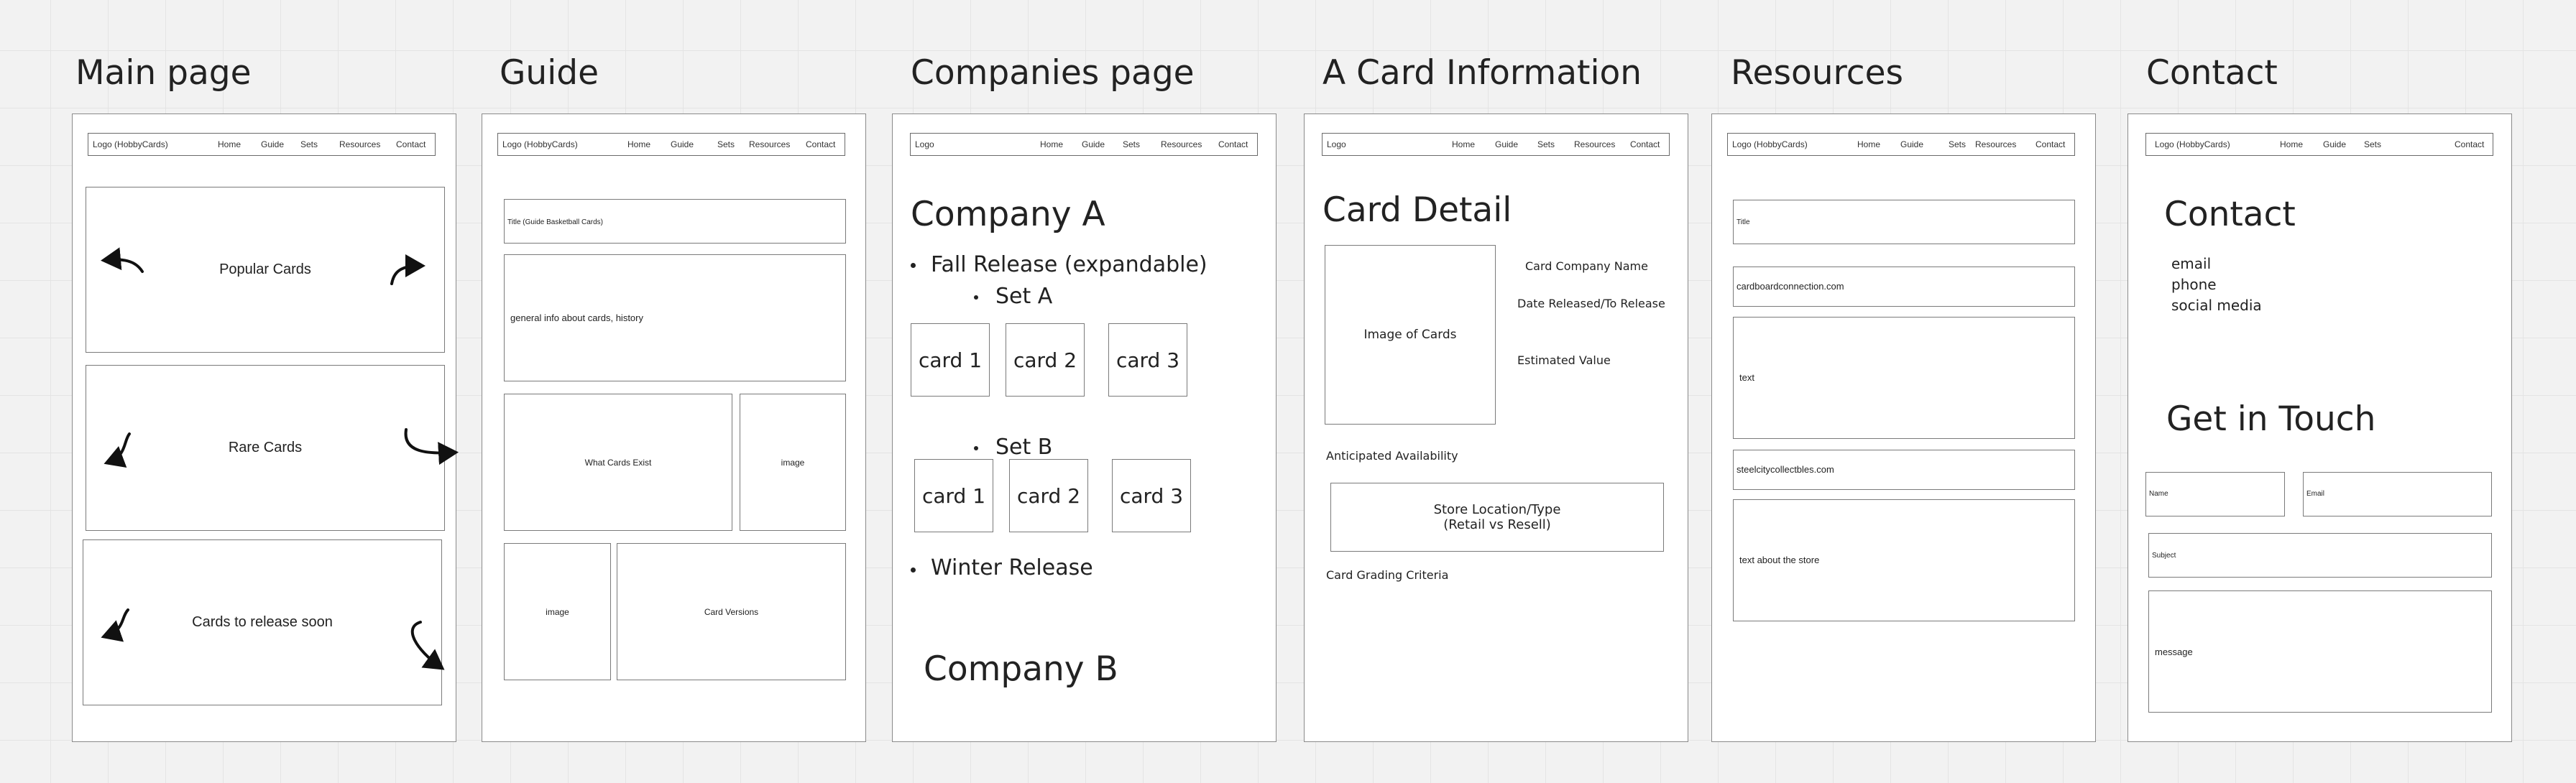  I want to click on fall-release-toggle: Fall Release (expandable), so click(1069, 265).